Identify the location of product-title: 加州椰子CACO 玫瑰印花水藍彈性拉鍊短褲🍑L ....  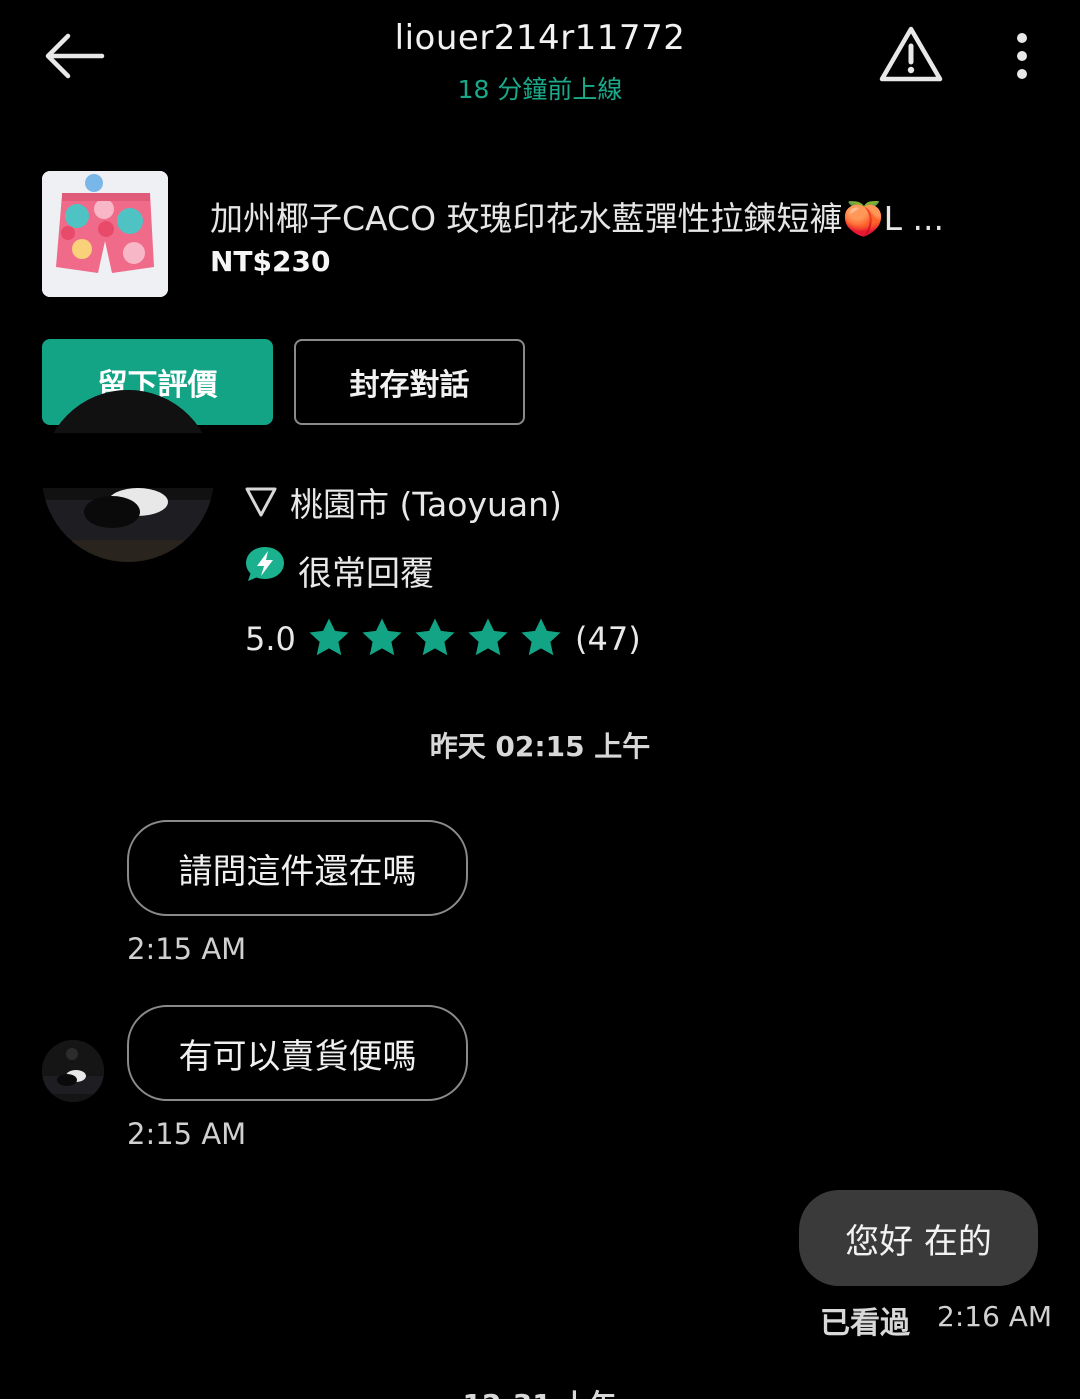
(625, 216).